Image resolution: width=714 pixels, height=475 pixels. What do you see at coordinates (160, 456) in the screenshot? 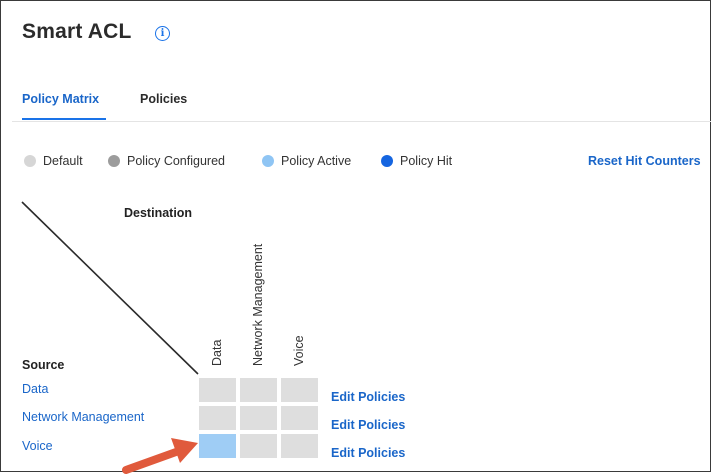
I see `callout-arrow-icon` at bounding box center [160, 456].